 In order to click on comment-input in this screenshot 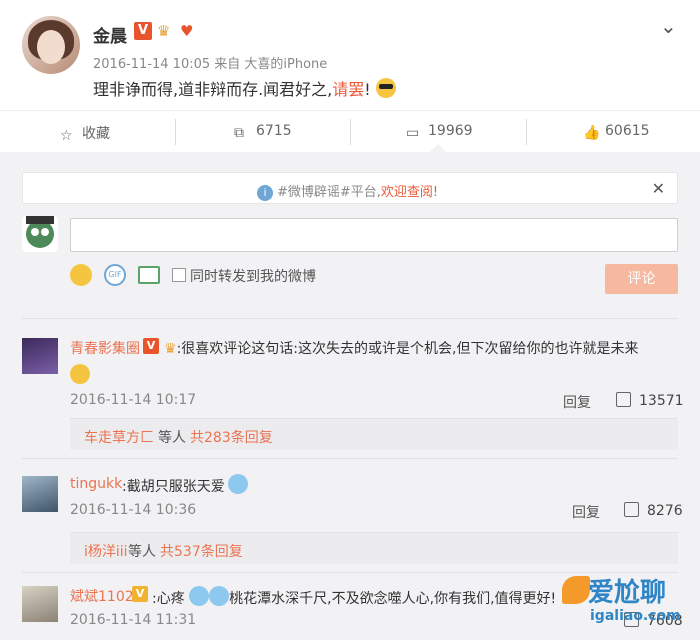, I will do `click(374, 235)`.